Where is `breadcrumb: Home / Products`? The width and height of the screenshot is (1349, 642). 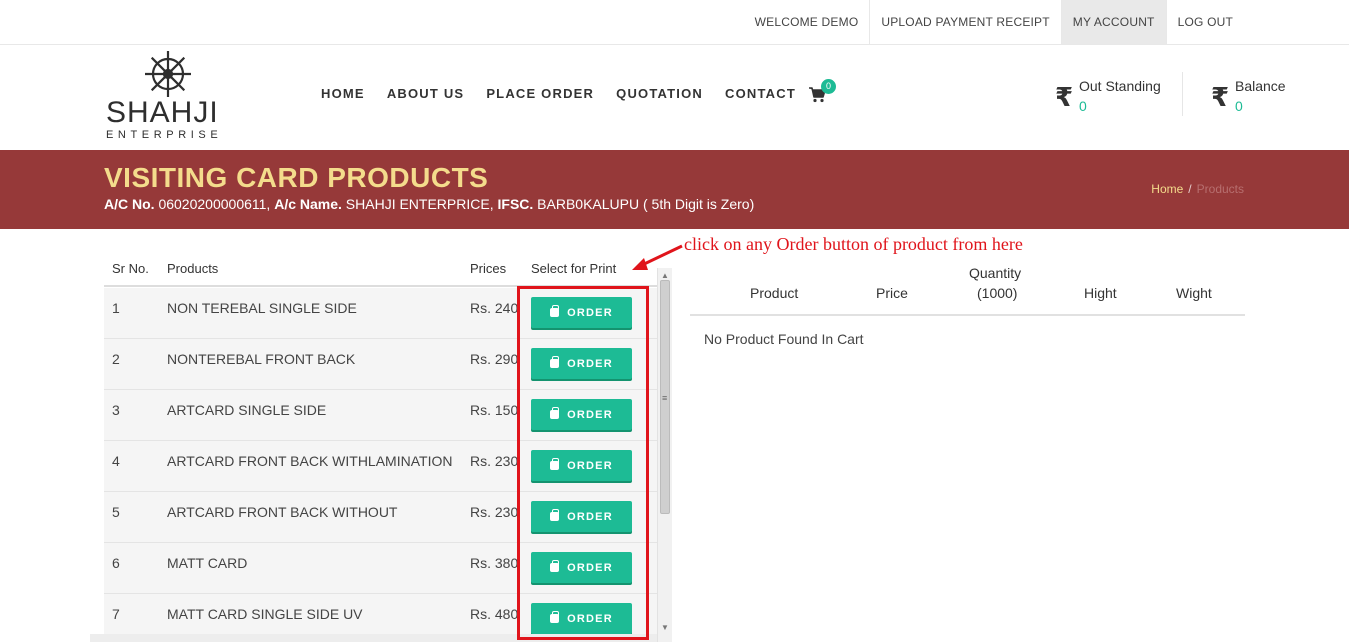 breadcrumb: Home / Products is located at coordinates (1197, 189).